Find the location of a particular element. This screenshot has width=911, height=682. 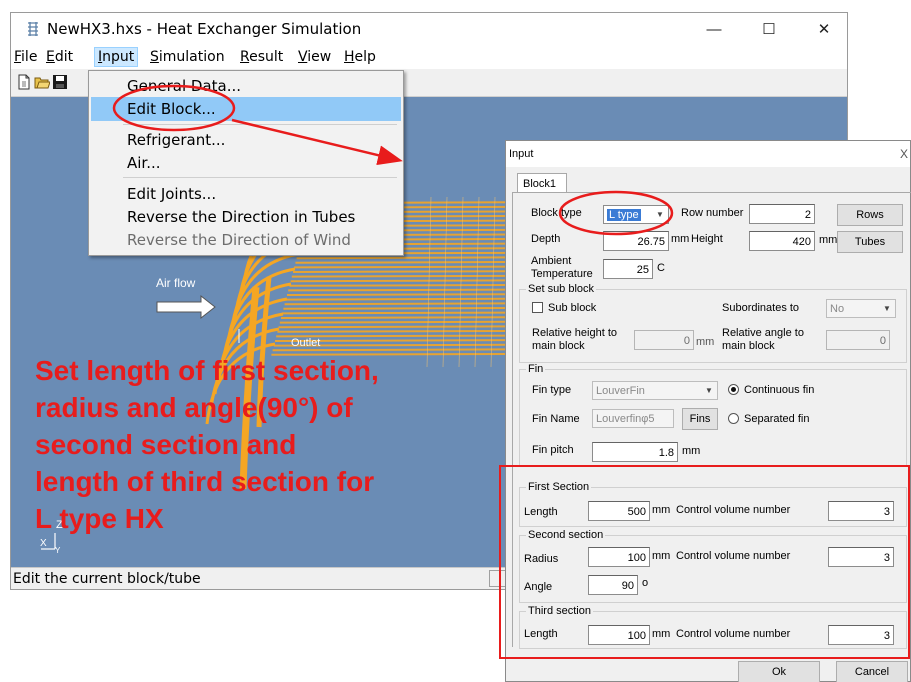

third-cv-label: Control volume number is located at coordinates (733, 634).